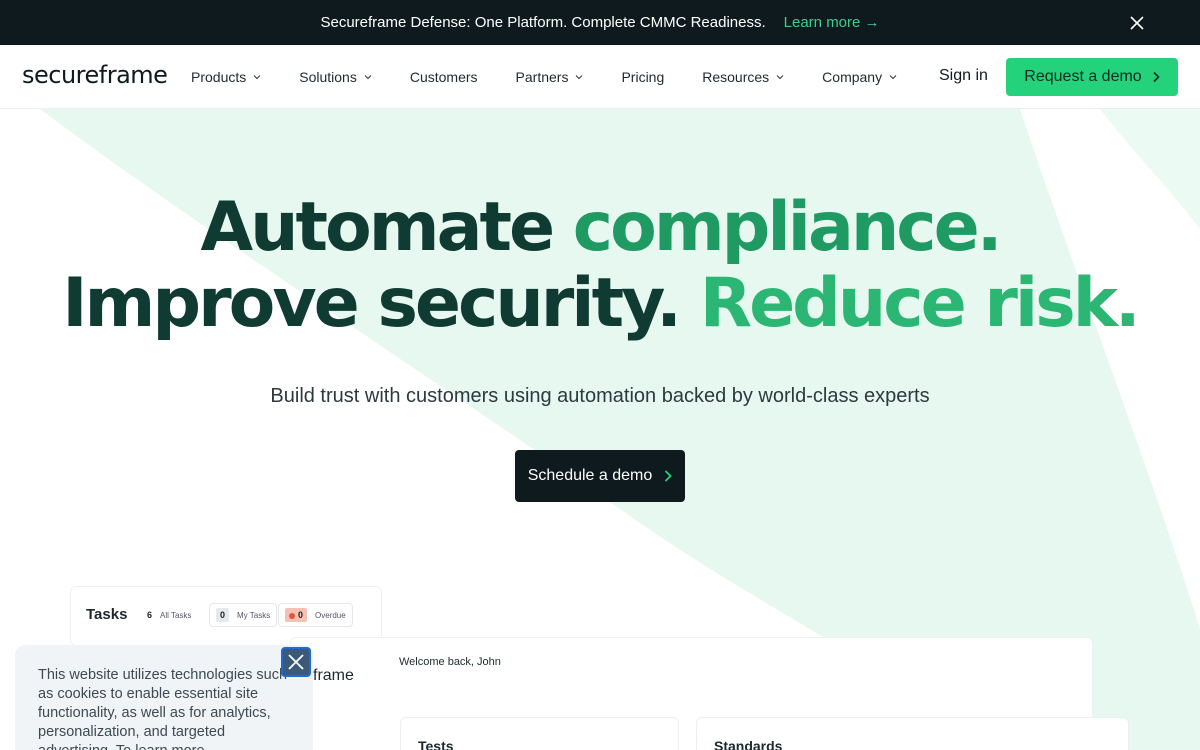 This screenshot has width=1200, height=750. I want to click on nav-label: Resources, so click(736, 77).